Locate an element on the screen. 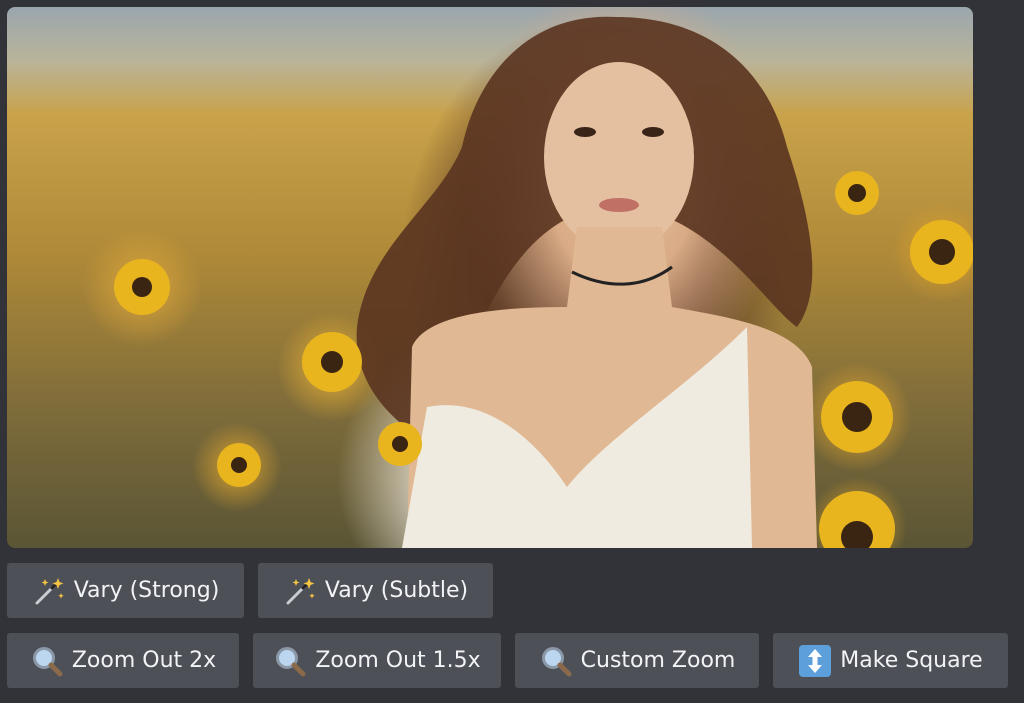 Image resolution: width=1024 pixels, height=703 pixels. make-square-button: Make Square is located at coordinates (890, 660).